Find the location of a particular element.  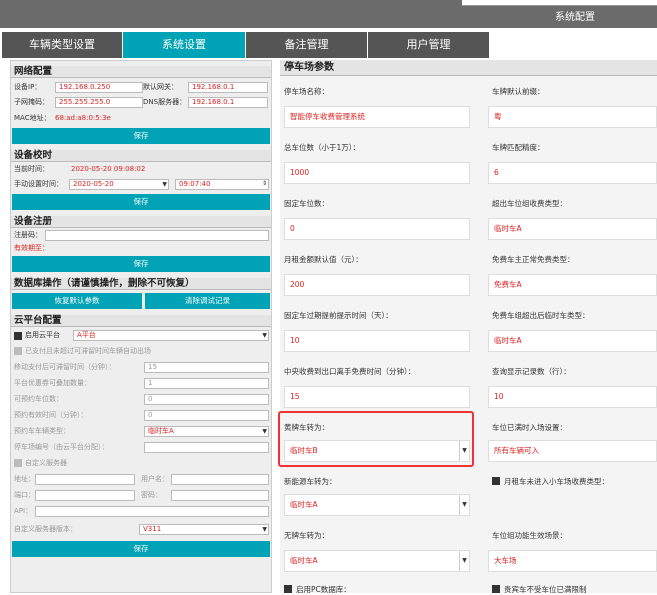

gateway-label: 默认网关： is located at coordinates (160, 87).